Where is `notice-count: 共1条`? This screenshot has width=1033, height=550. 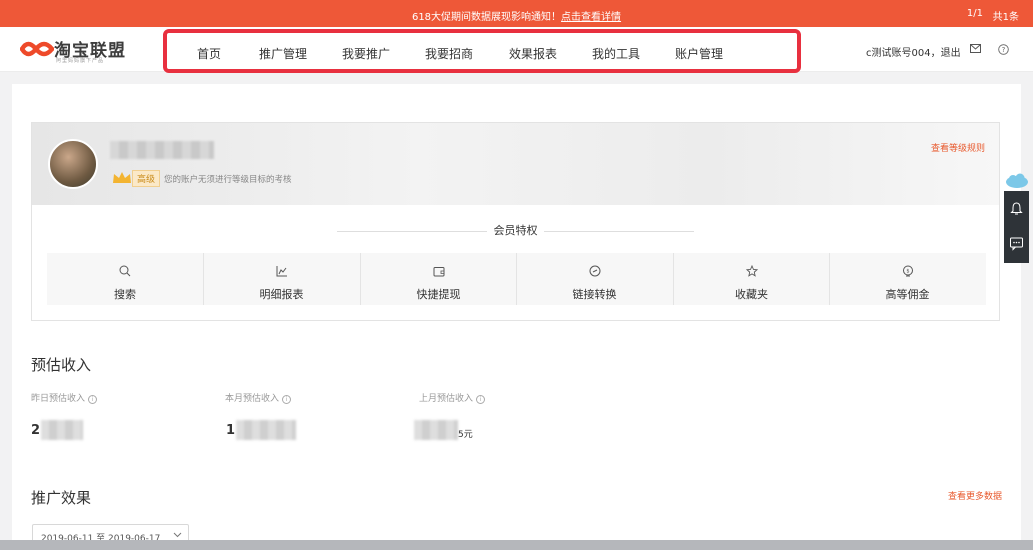
notice-count: 共1条 is located at coordinates (1005, 17).